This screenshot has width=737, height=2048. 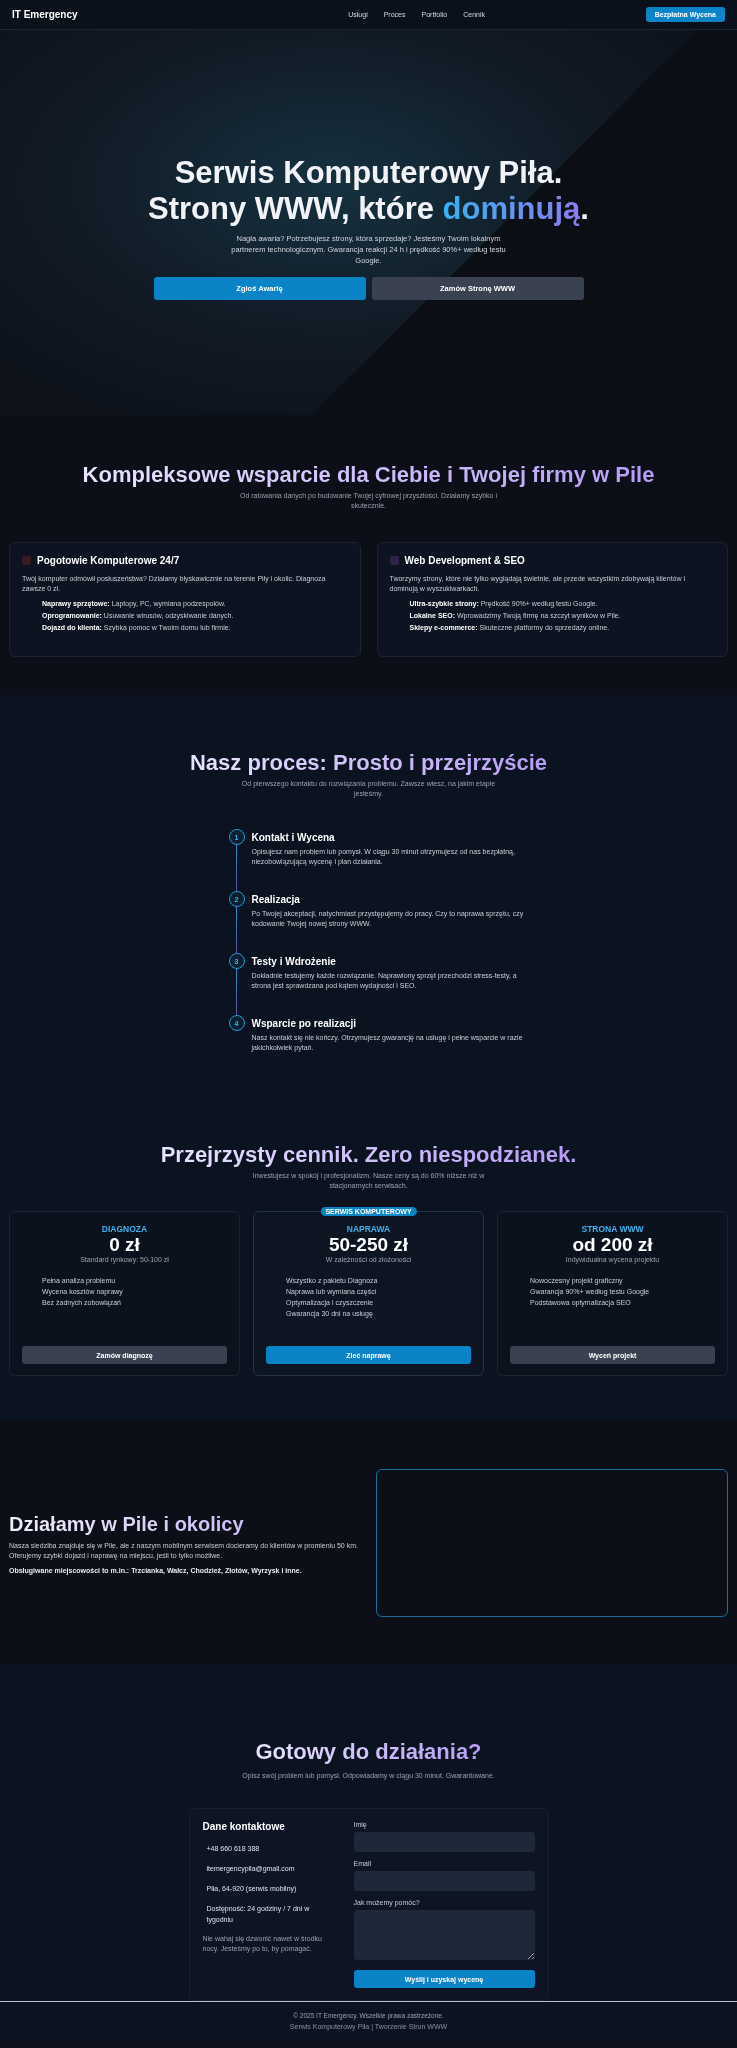 What do you see at coordinates (45, 14) in the screenshot?
I see `logo: IT Emergency` at bounding box center [45, 14].